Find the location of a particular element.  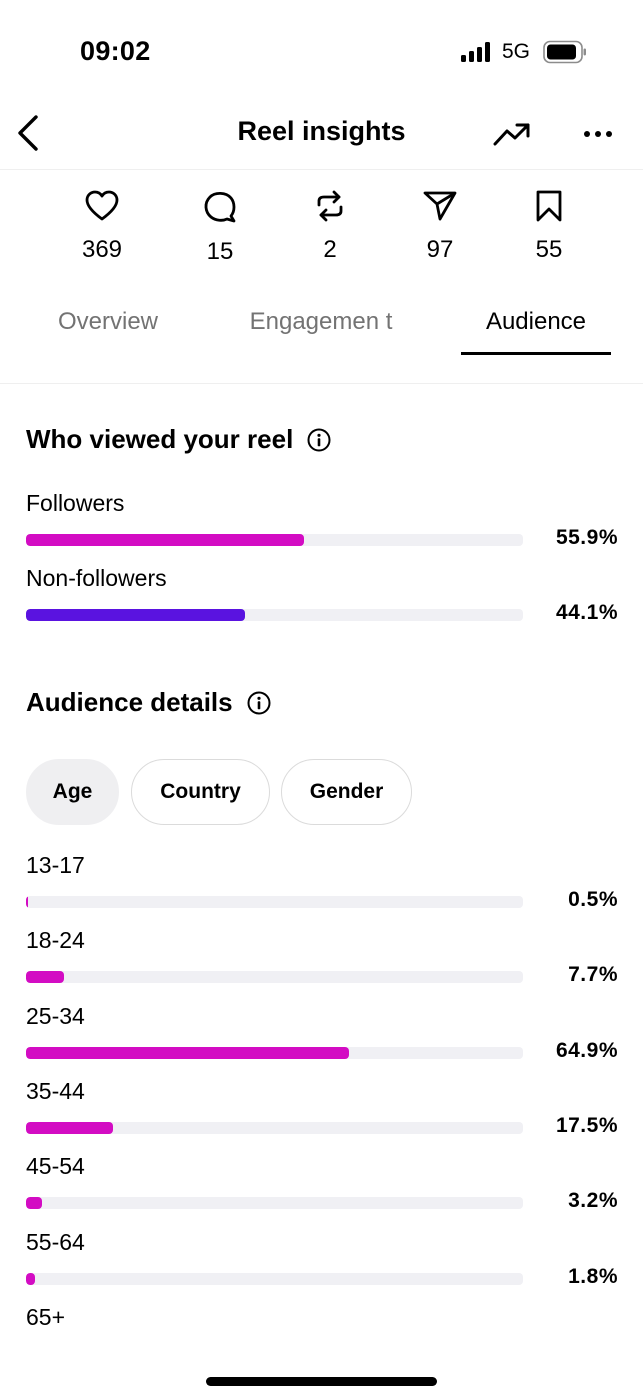

more-options-button is located at coordinates (598, 134).